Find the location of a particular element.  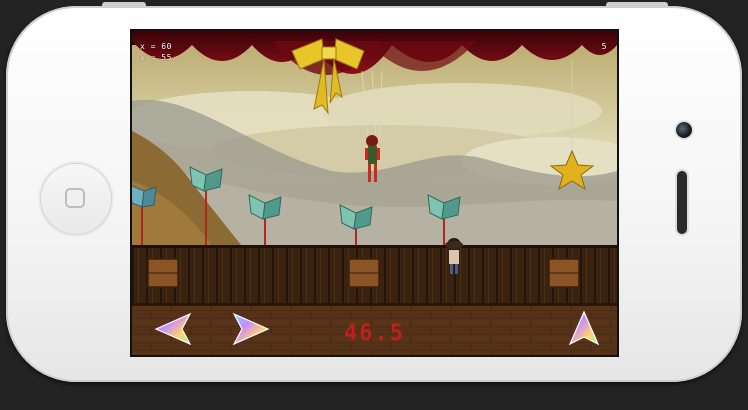

home-square-icon is located at coordinates (75, 198).